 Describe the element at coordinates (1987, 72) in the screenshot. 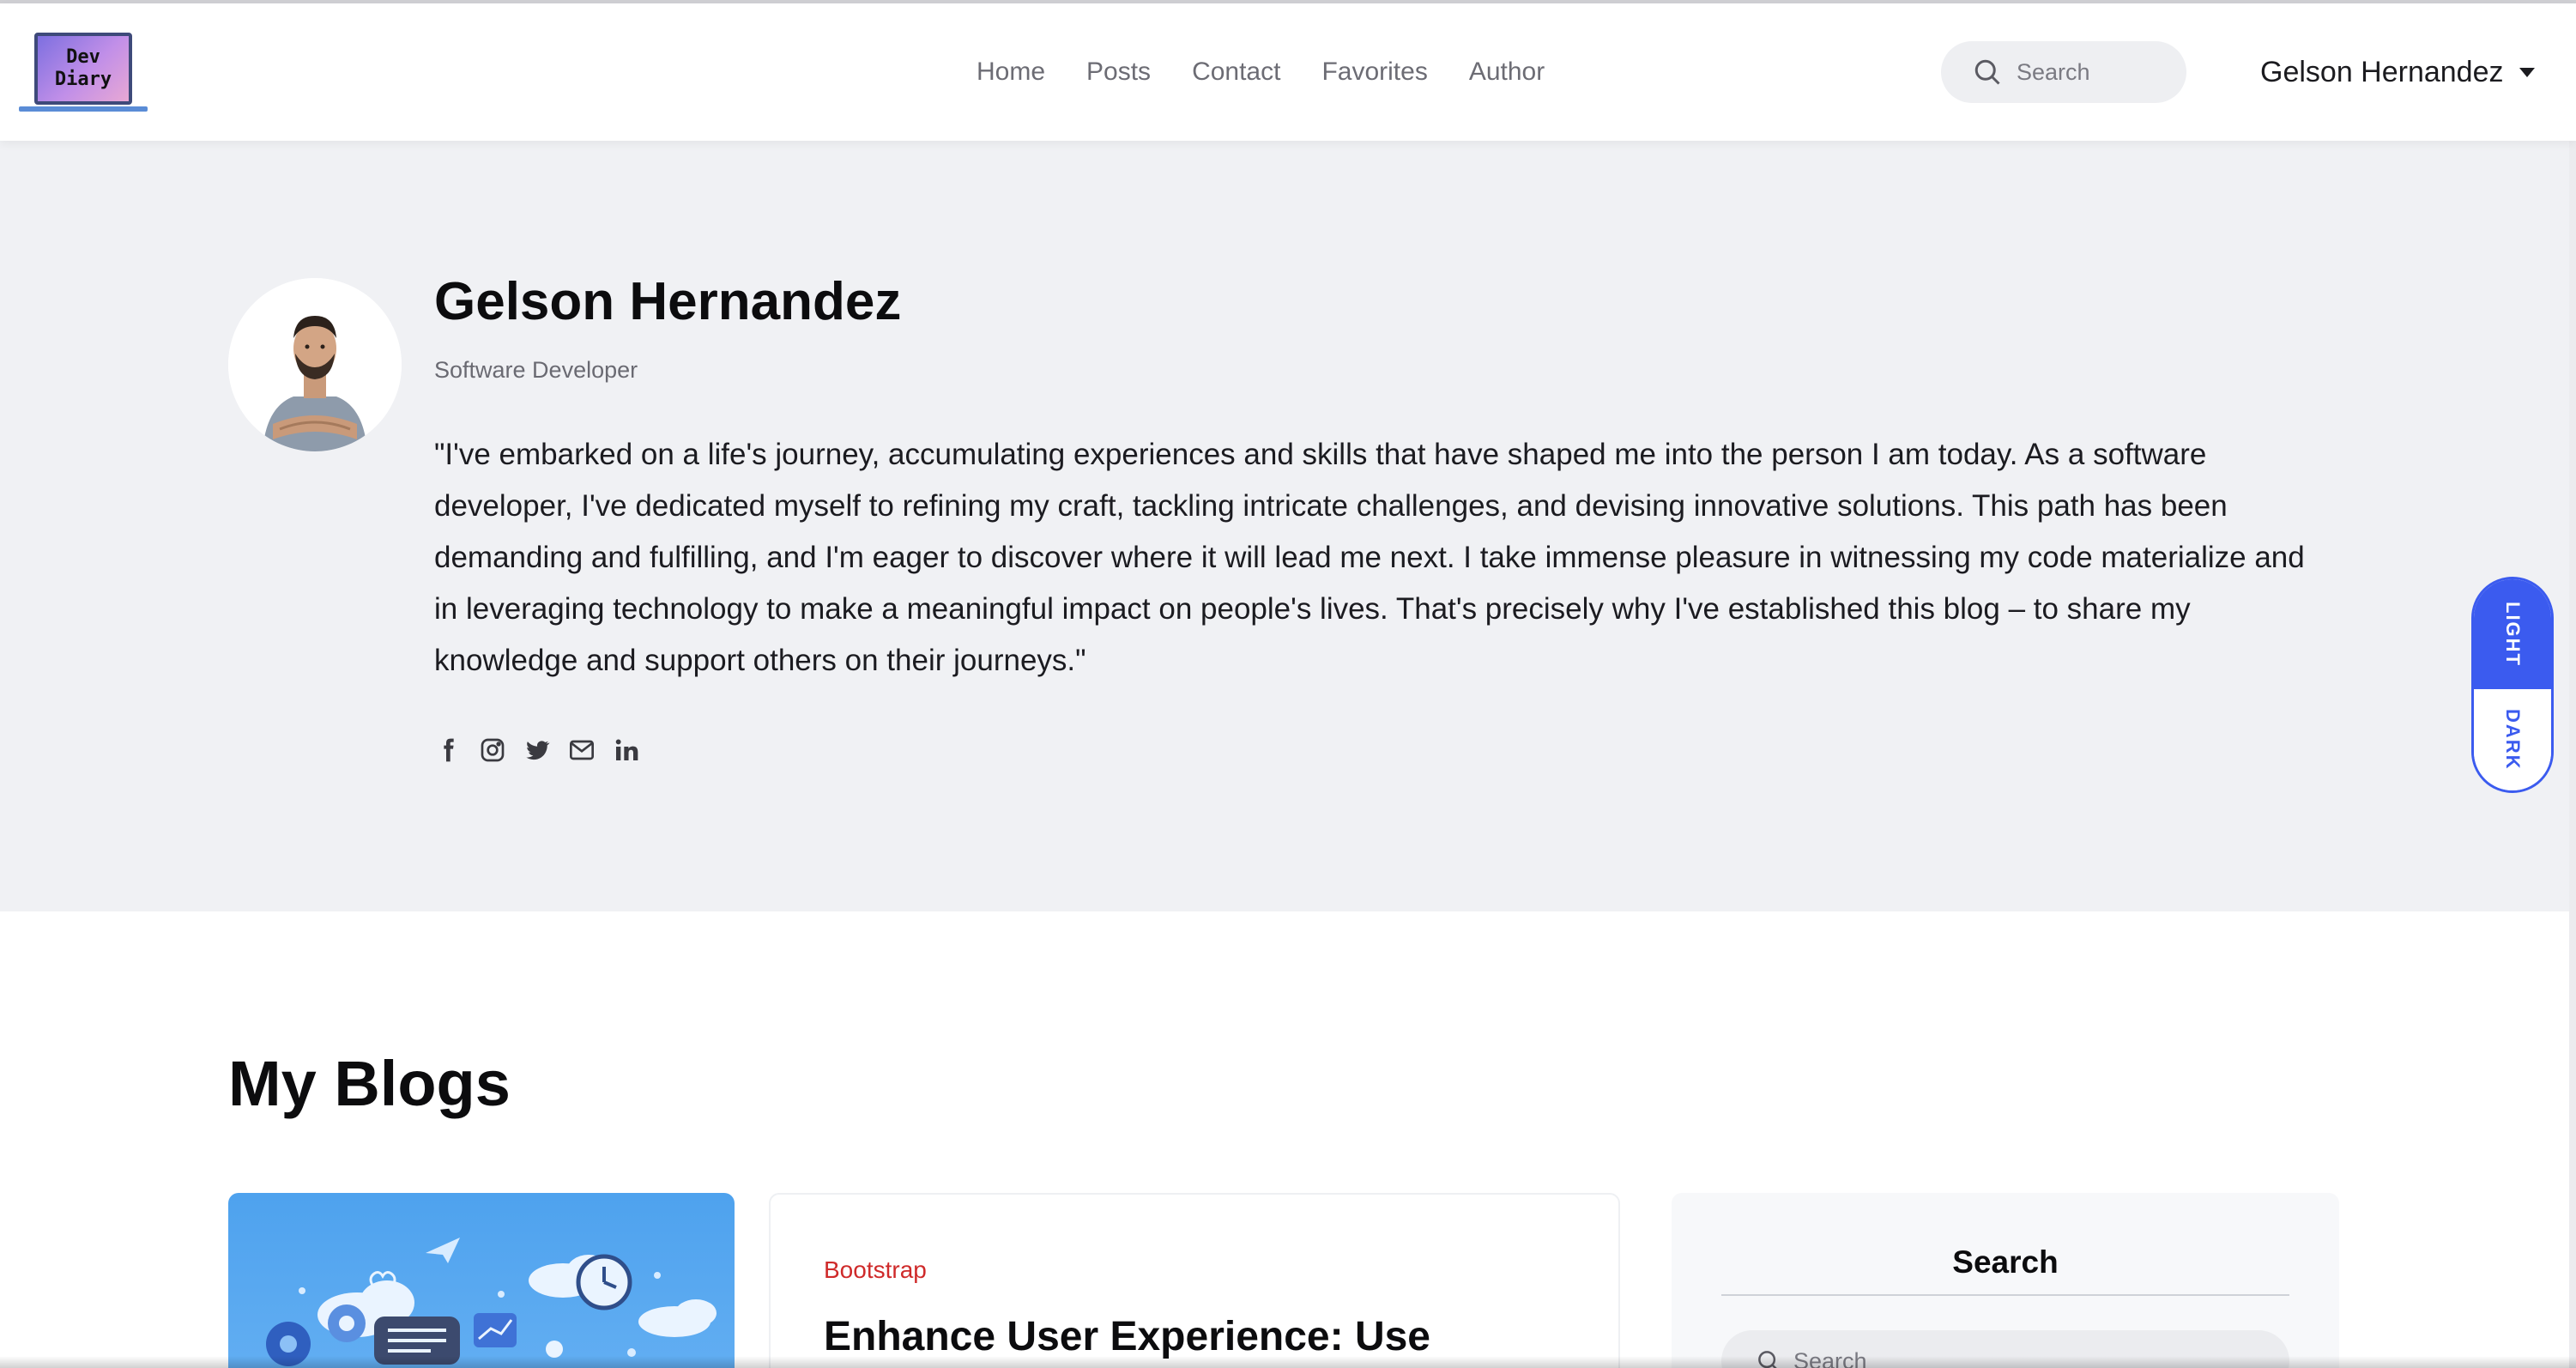

I see `search-icon` at that location.